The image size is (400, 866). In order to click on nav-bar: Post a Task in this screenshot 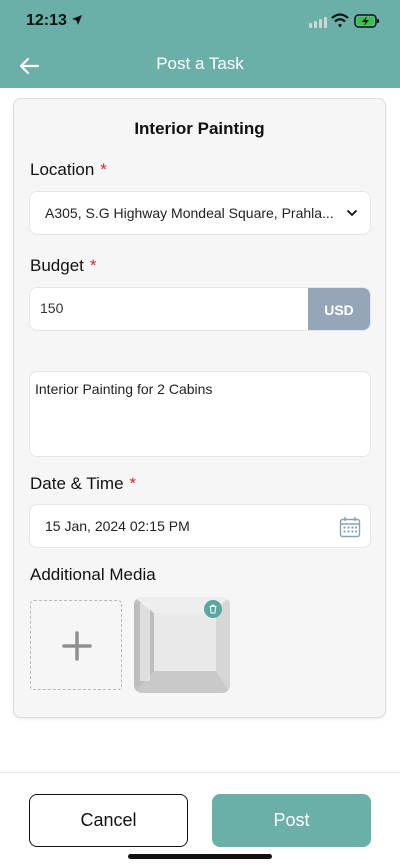, I will do `click(200, 66)`.